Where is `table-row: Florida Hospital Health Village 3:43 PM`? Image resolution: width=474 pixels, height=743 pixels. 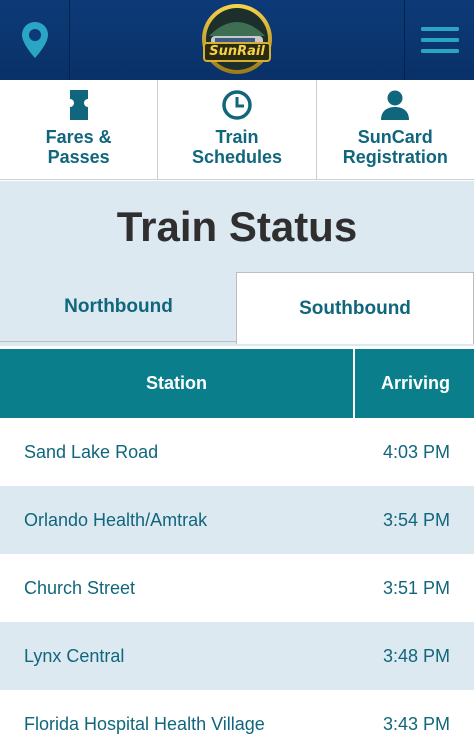 table-row: Florida Hospital Health Village 3:43 PM is located at coordinates (237, 716).